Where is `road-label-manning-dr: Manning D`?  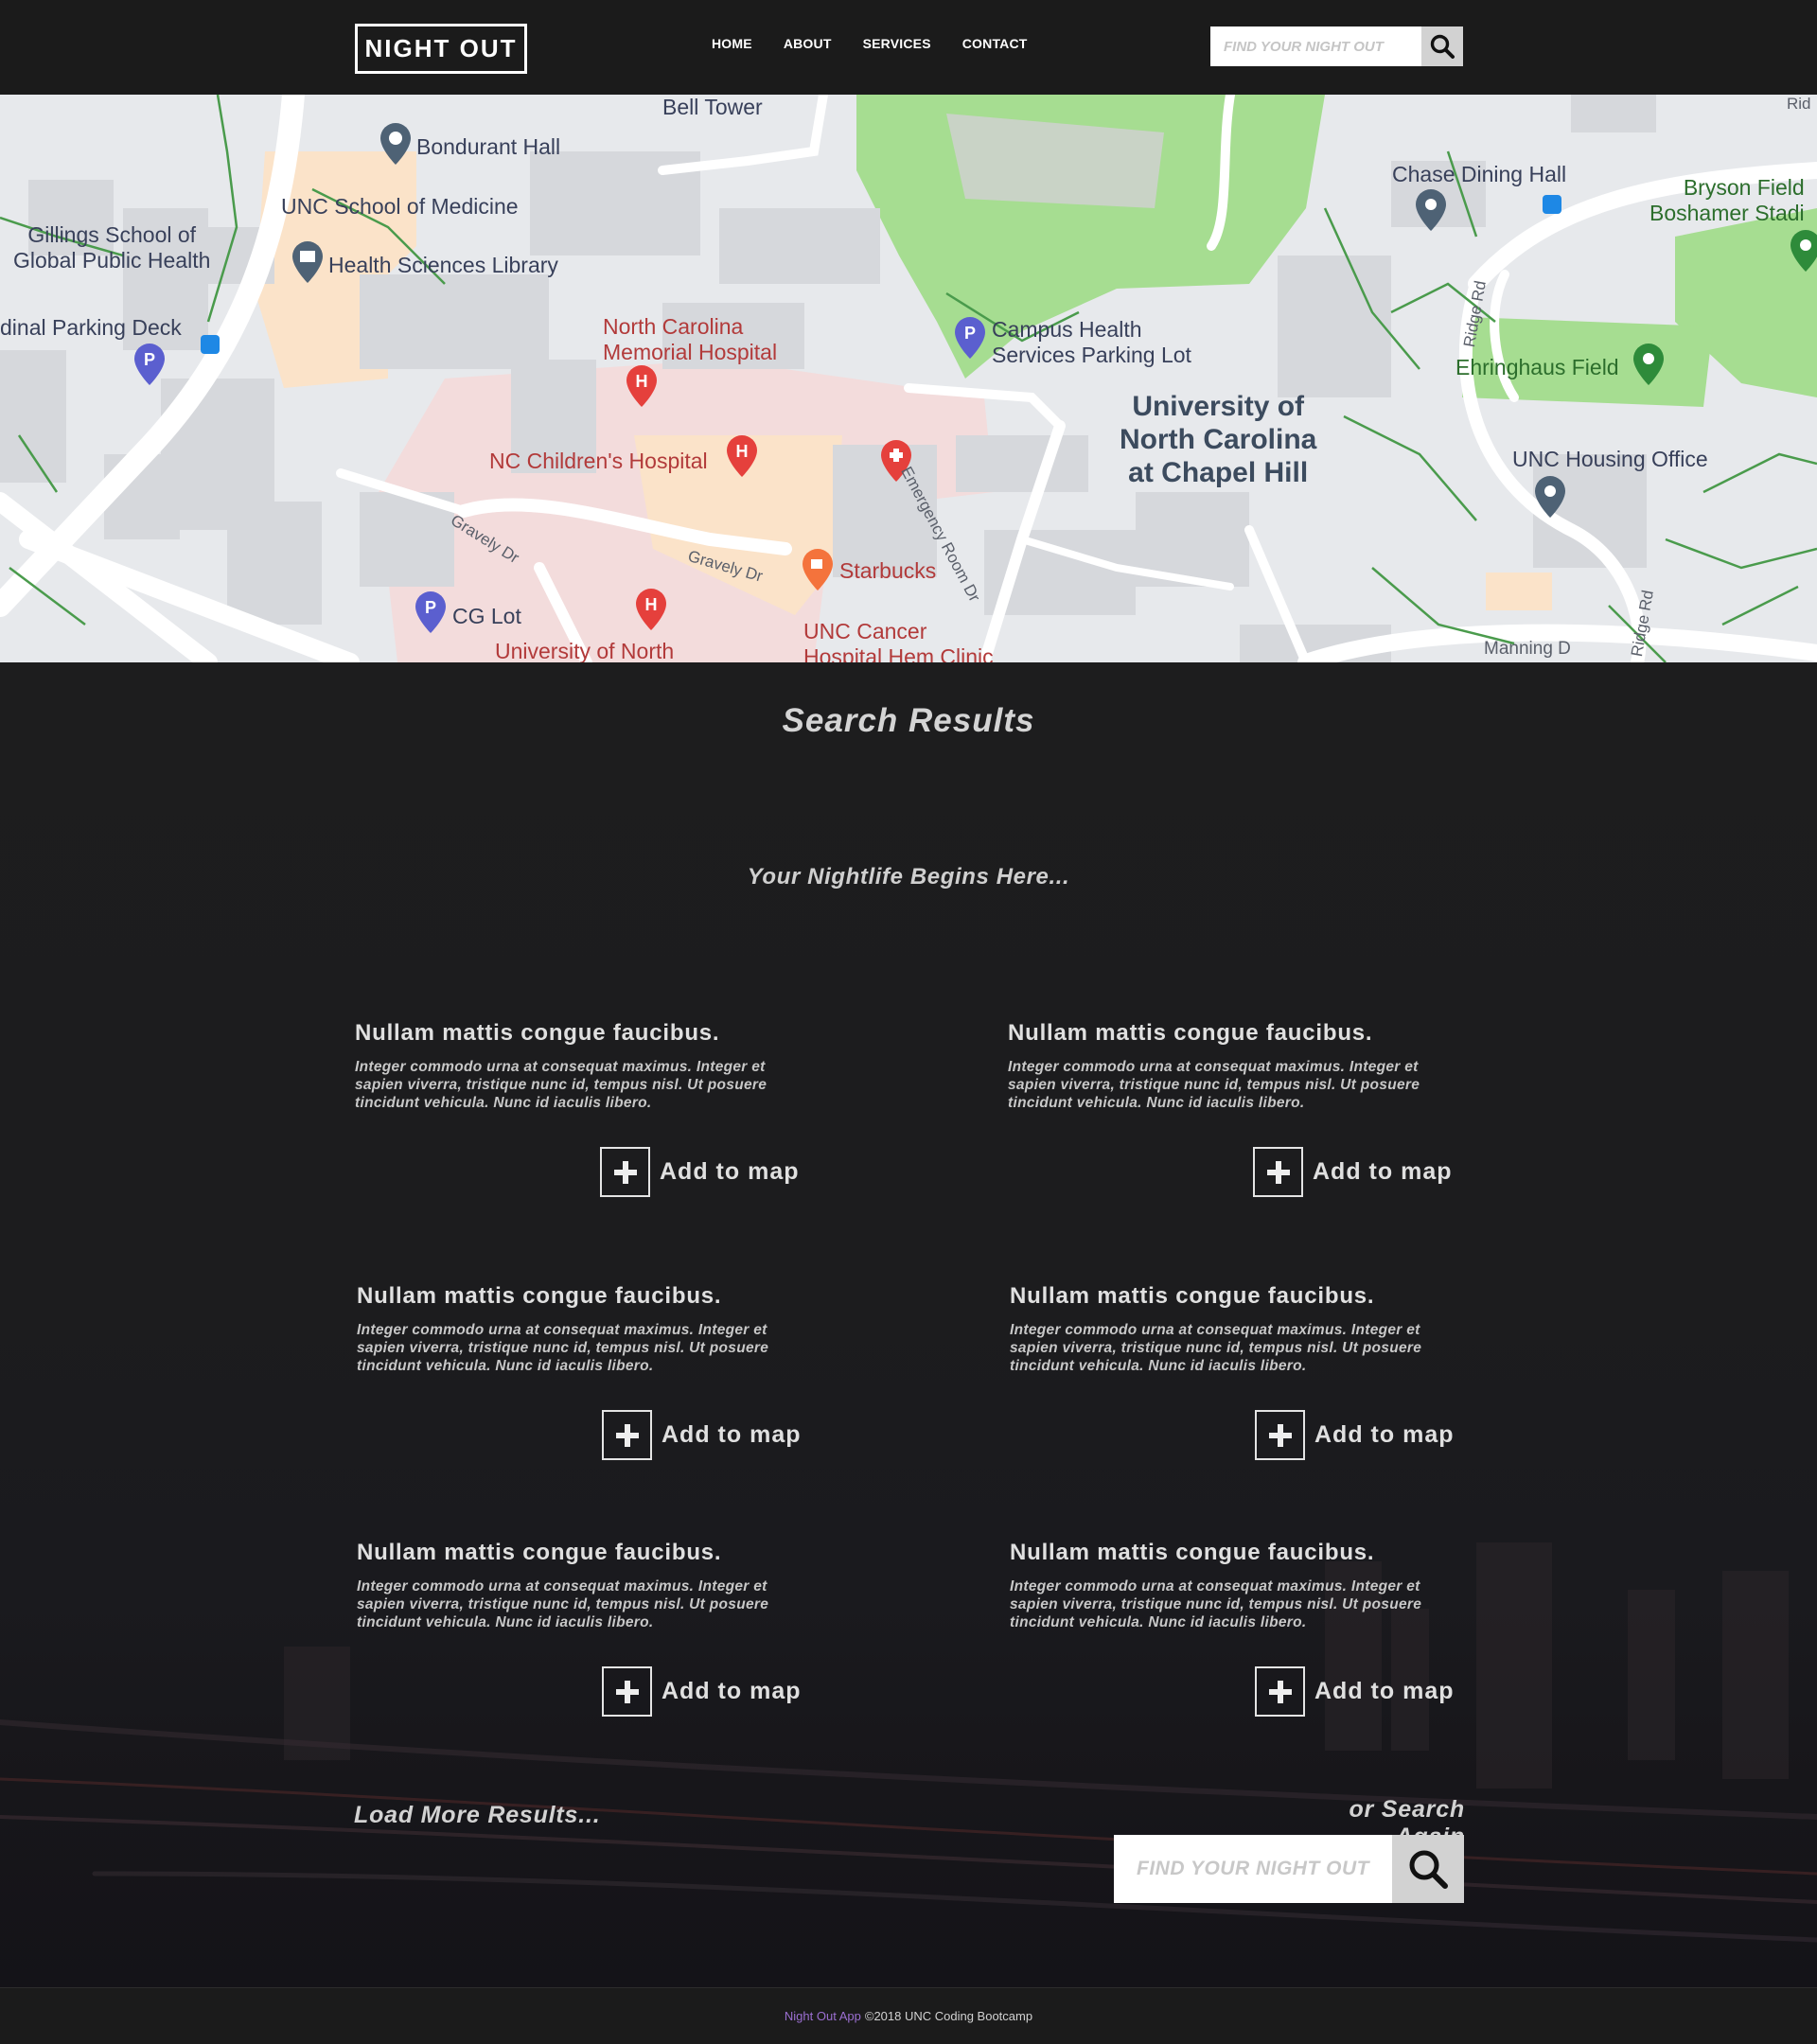 road-label-manning-dr: Manning D is located at coordinates (1527, 649).